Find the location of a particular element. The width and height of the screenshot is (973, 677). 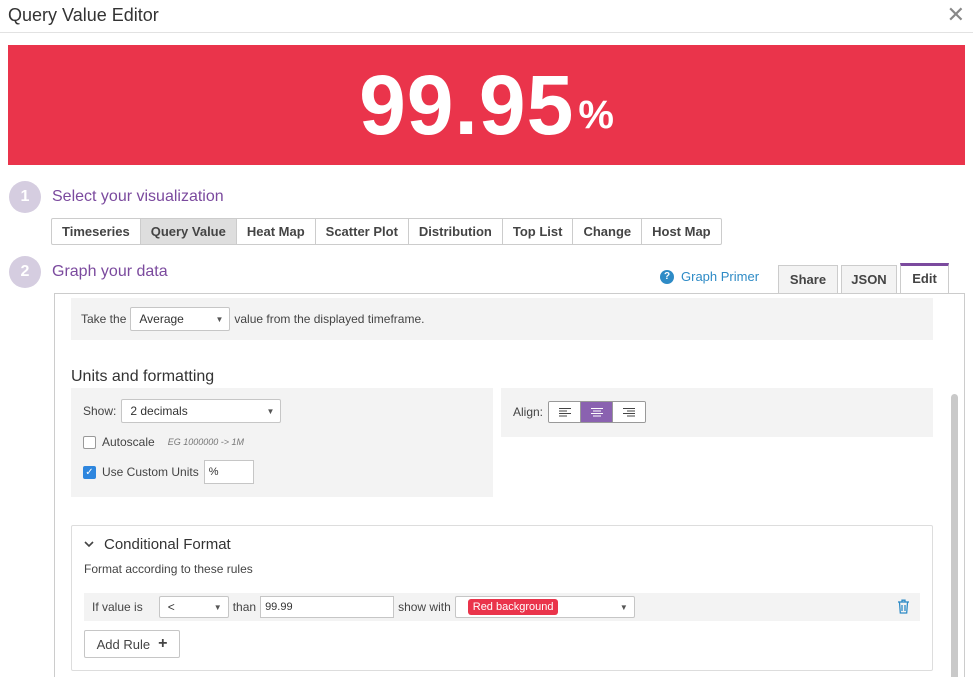

rule-than-label: than is located at coordinates (244, 607).